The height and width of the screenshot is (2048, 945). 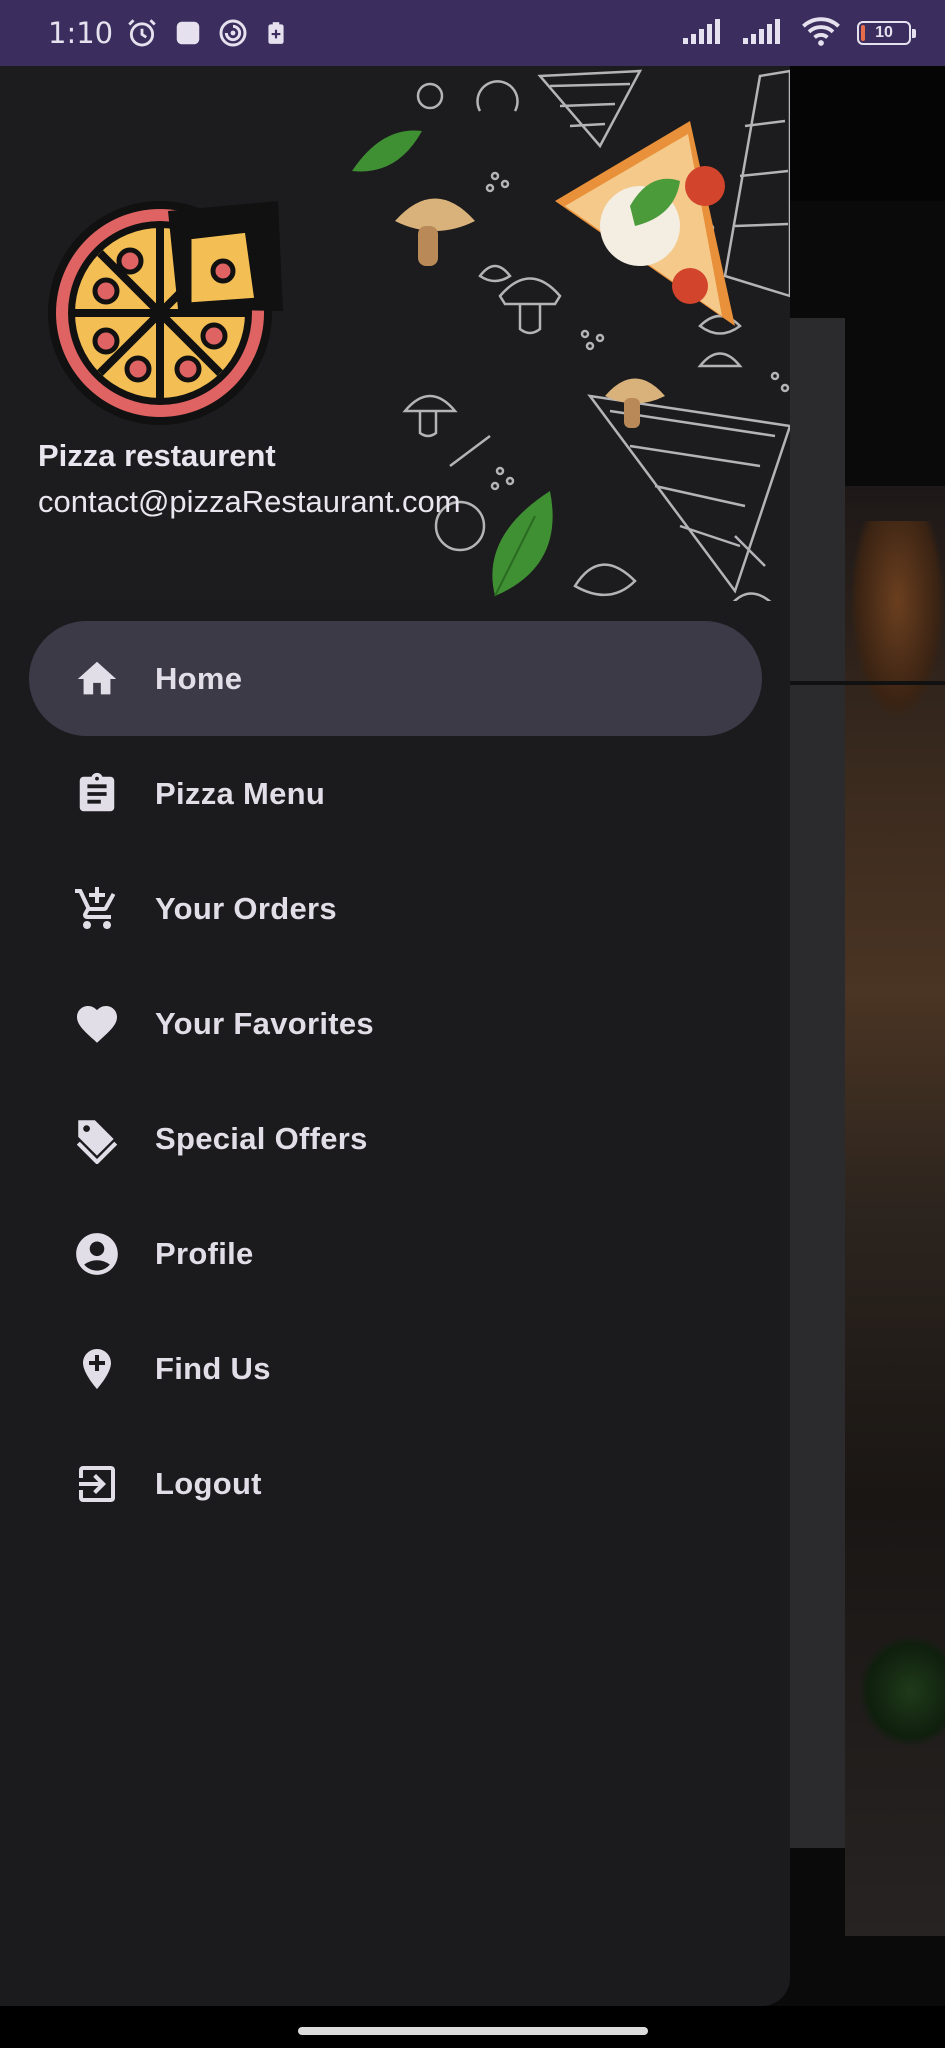 What do you see at coordinates (249, 501) in the screenshot?
I see `restaurant-email: contact@pizzaRestaurant.com` at bounding box center [249, 501].